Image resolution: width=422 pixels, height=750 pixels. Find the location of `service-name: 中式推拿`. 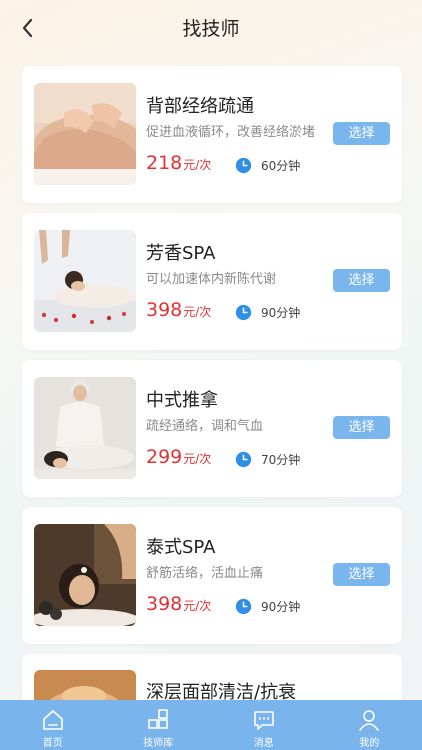

service-name: 中式推拿 is located at coordinates (182, 400).